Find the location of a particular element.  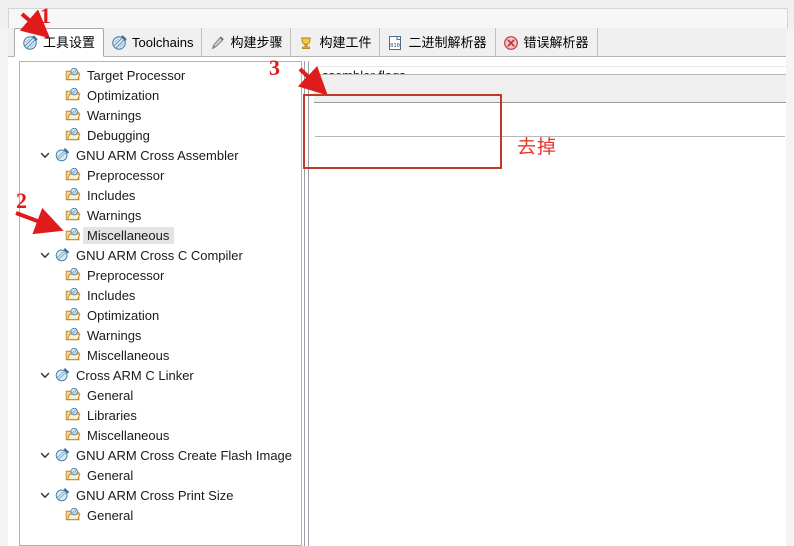

tree-item-label: GNU ARM Cross C Compiler is located at coordinates (159, 255).